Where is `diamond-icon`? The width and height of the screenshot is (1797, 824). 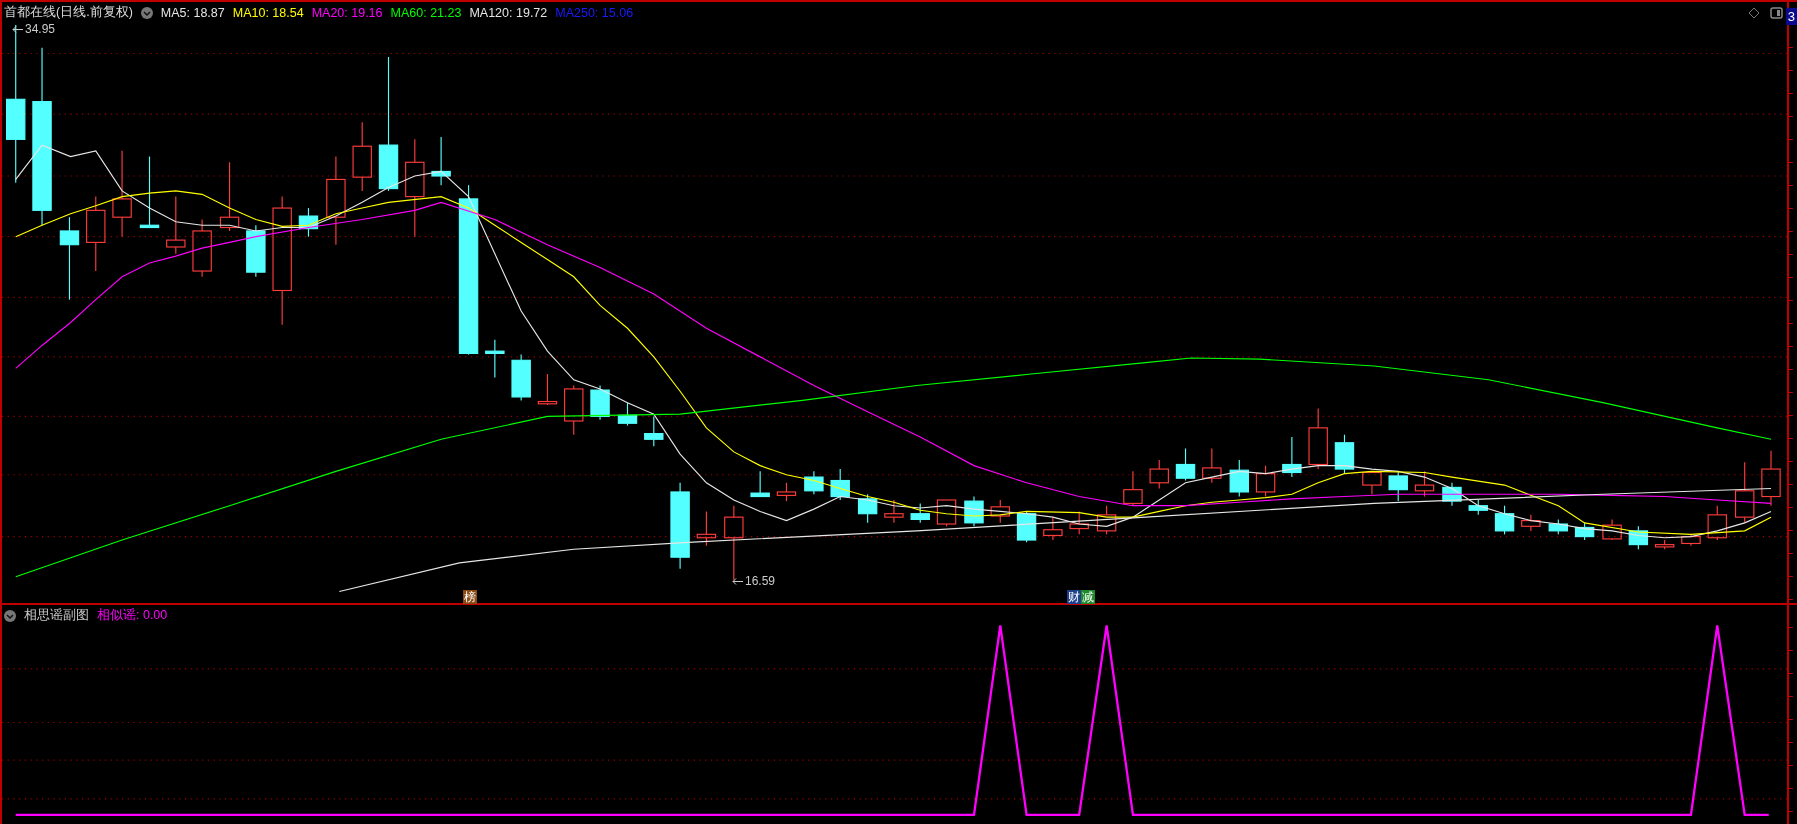
diamond-icon is located at coordinates (1754, 13).